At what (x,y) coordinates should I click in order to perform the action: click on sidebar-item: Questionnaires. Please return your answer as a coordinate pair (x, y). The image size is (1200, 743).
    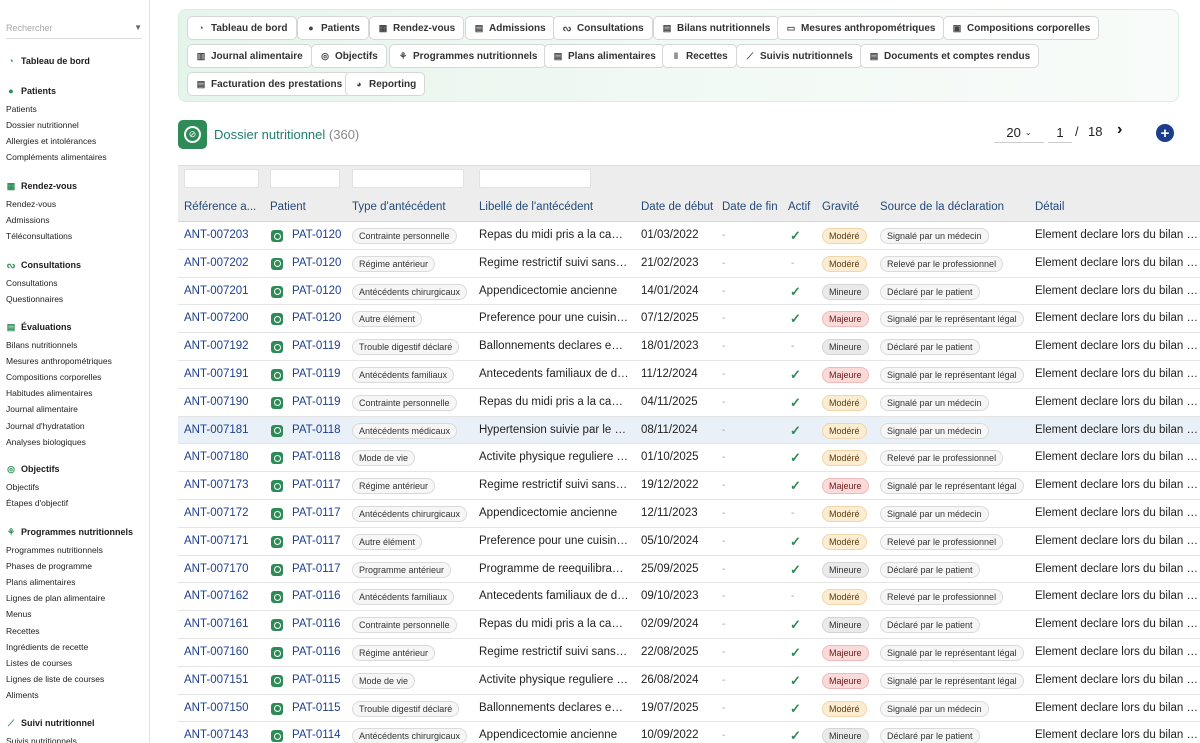
    Looking at the image, I should click on (34, 299).